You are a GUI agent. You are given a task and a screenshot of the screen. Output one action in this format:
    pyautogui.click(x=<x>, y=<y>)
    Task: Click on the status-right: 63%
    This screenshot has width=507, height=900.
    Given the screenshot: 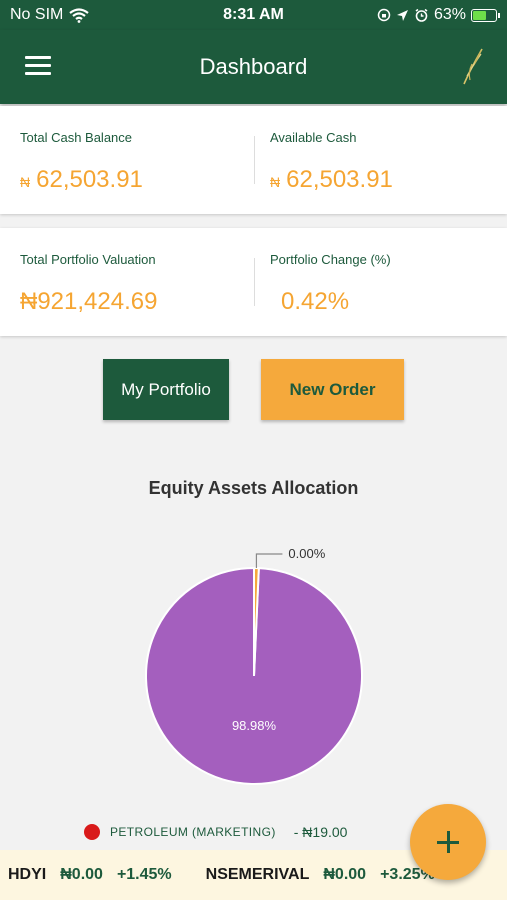 What is the action you would take?
    pyautogui.click(x=438, y=15)
    